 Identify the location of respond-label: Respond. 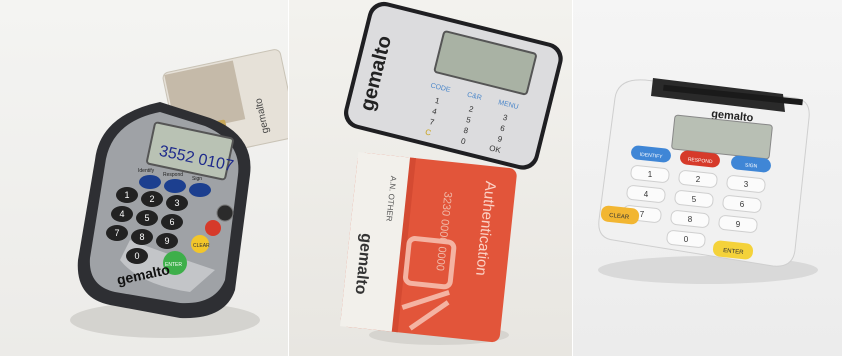
(173, 175).